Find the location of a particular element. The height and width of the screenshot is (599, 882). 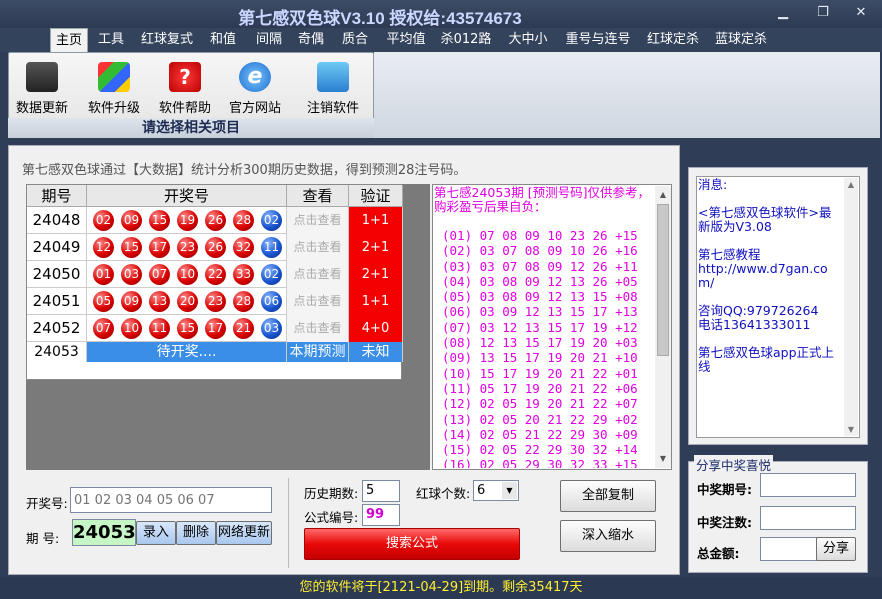

total-amount-input is located at coordinates (789, 549).